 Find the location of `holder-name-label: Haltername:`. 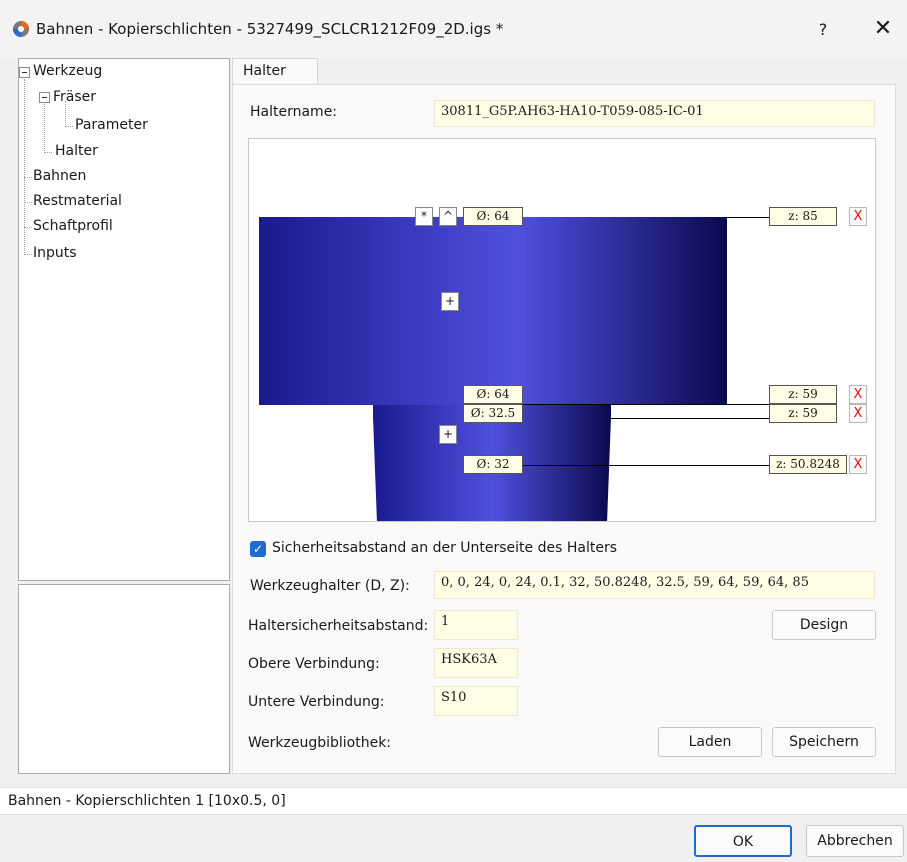

holder-name-label: Haltername: is located at coordinates (294, 112).